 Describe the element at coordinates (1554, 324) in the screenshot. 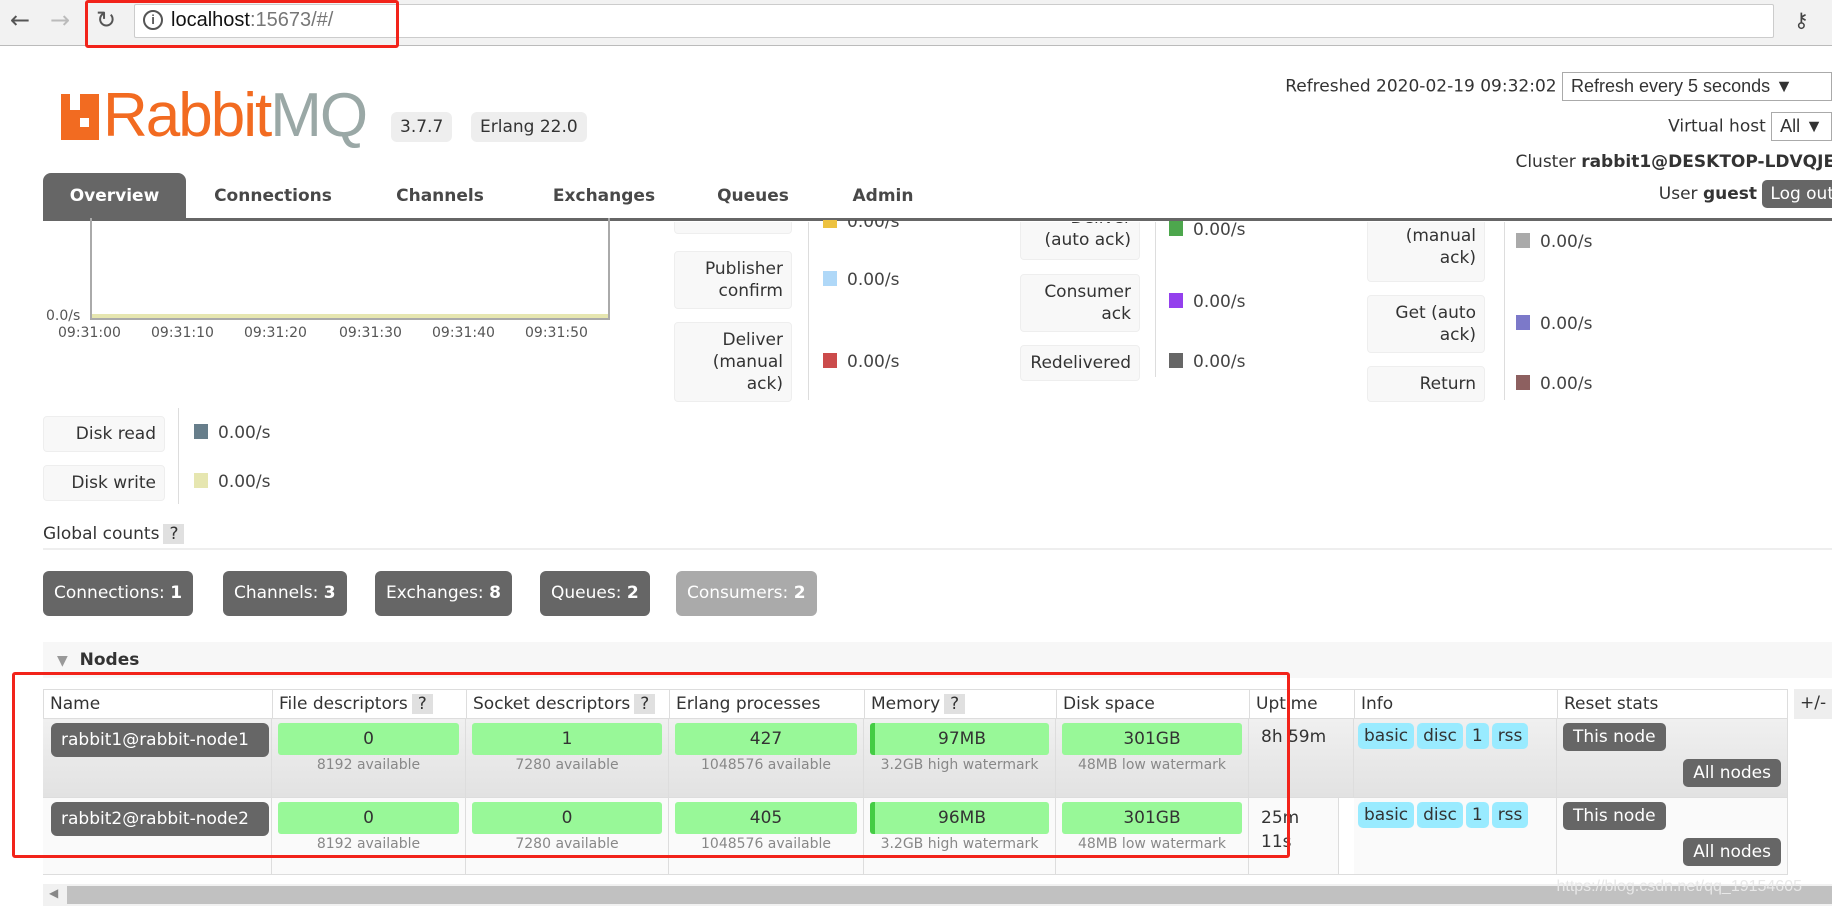

I see `rate-value-get-auto: 0.00/s` at that location.